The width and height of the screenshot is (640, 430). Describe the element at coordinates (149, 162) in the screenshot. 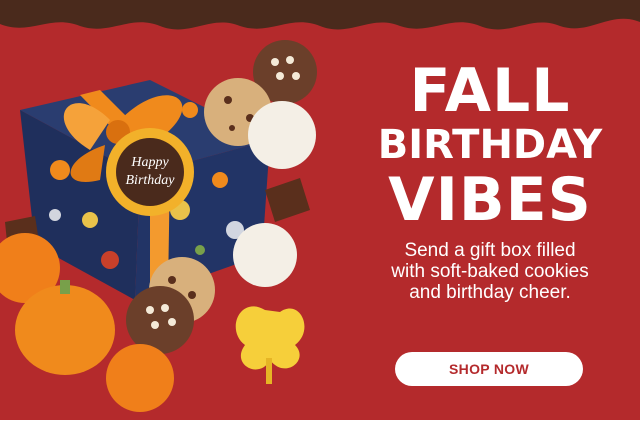

I see `tag-line-1: Happy` at that location.